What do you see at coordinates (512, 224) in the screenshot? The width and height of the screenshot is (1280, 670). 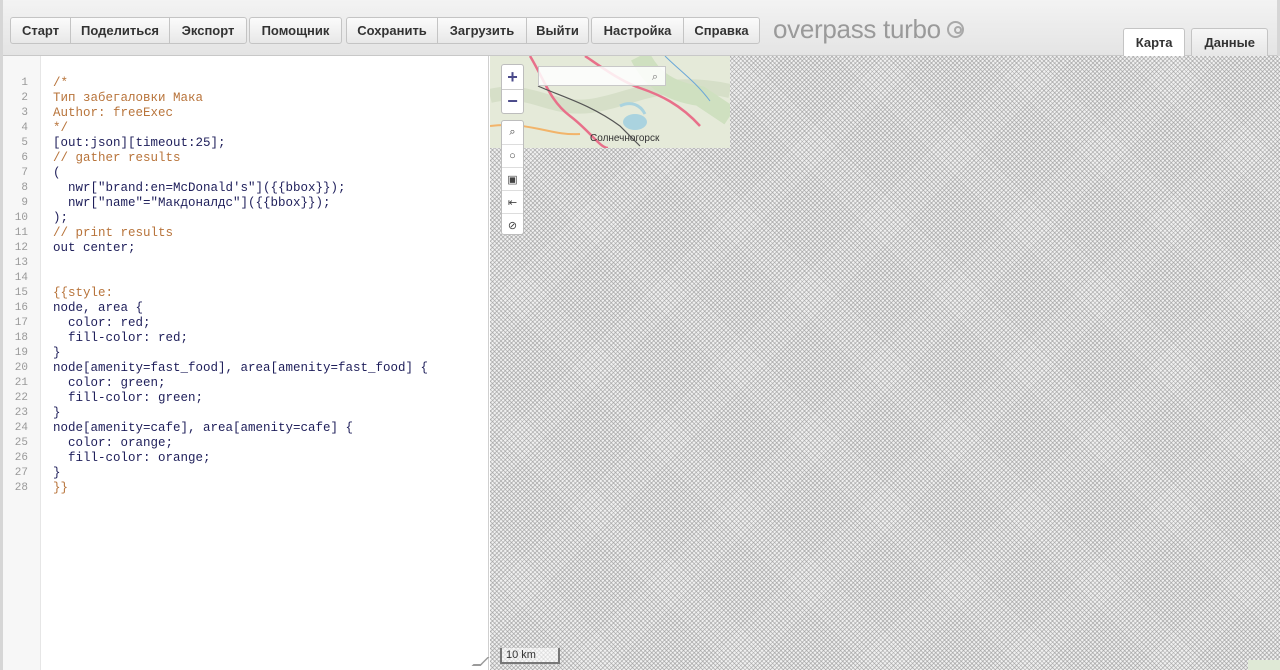 I see `hide-data-icon: ⊘` at bounding box center [512, 224].